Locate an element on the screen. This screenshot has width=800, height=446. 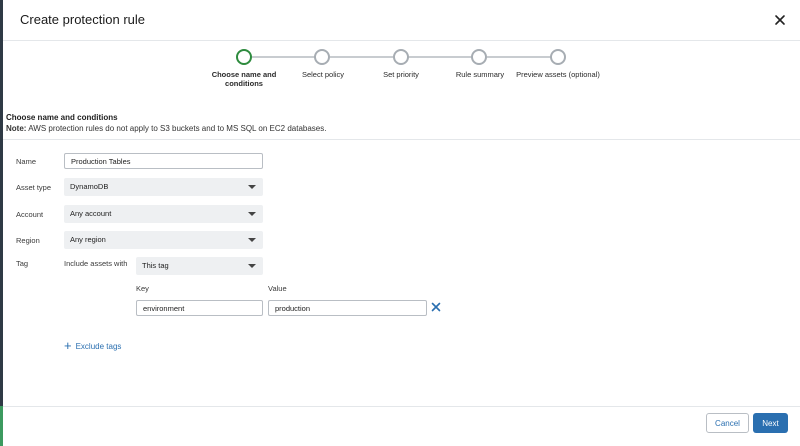
step-5-circle is located at coordinates (558, 57).